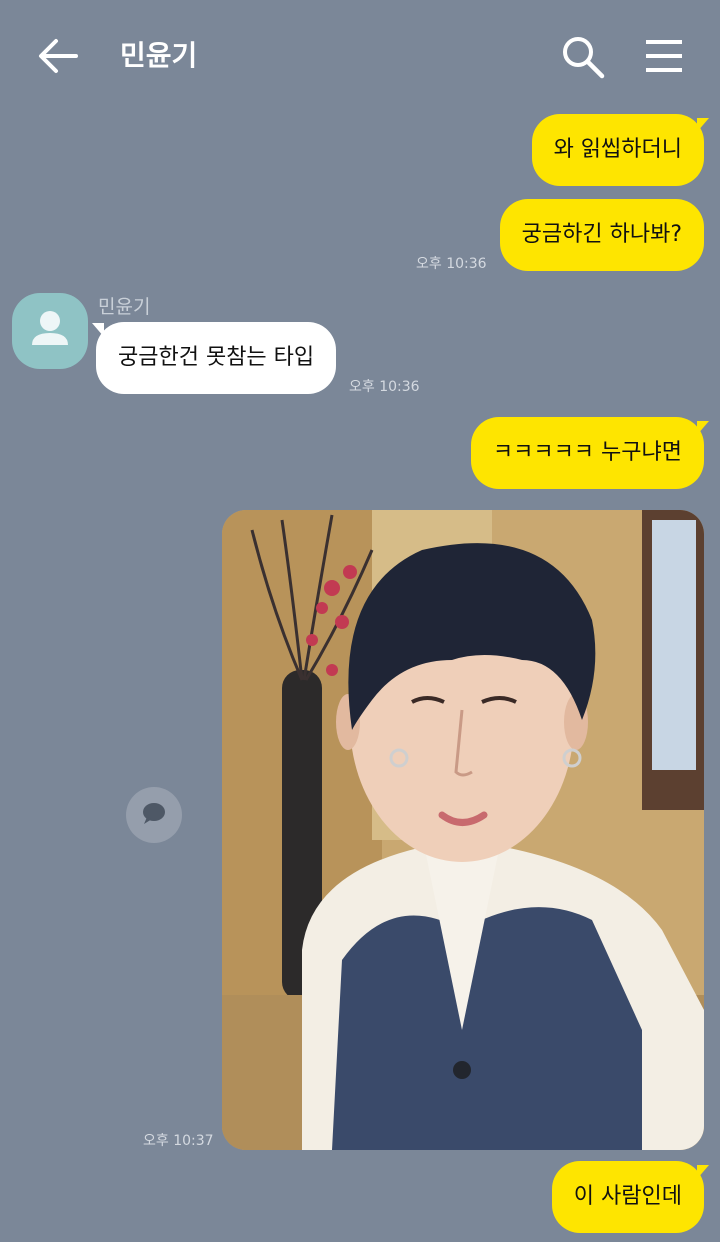 Image resolution: width=720 pixels, height=1242 pixels. I want to click on sender-name: 민윤기, so click(124, 307).